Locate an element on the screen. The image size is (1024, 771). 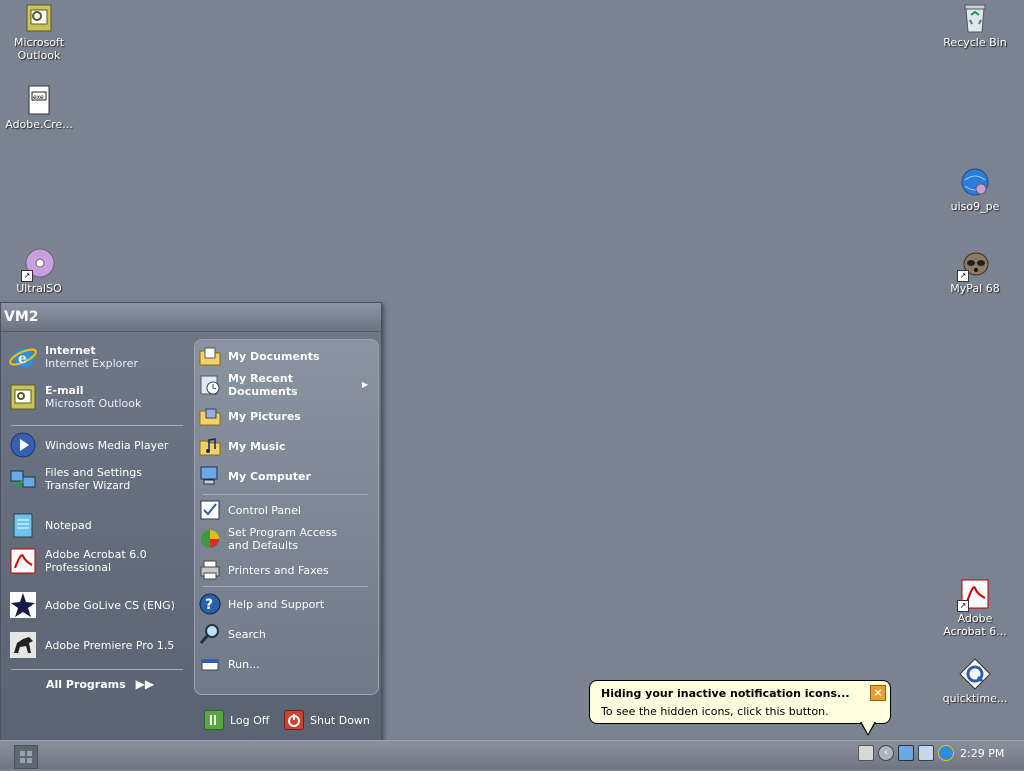
acrobat-icon: ↗ is located at coordinates (974, 595).